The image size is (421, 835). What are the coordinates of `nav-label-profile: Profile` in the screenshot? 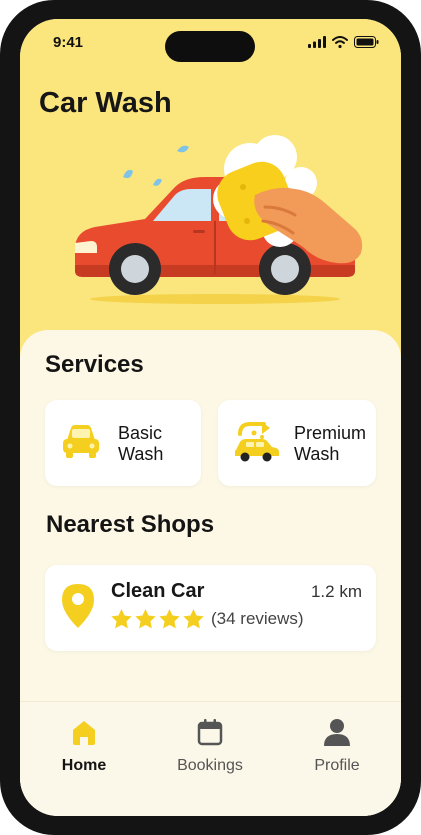 It's located at (337, 765).